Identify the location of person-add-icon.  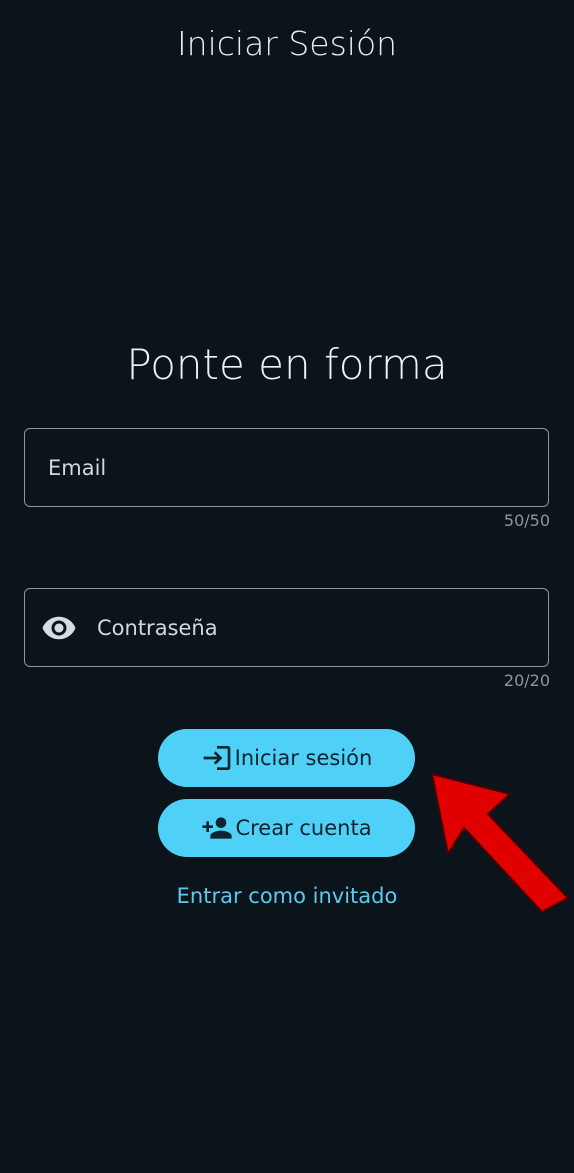
(217, 828).